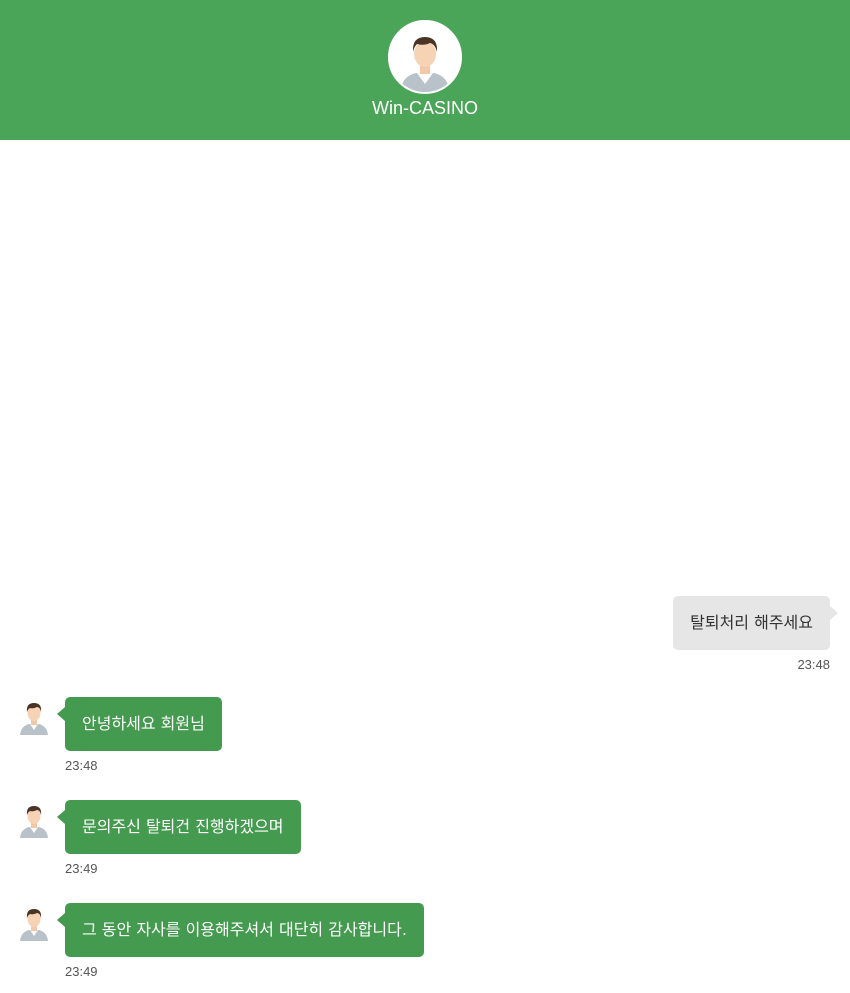 The height and width of the screenshot is (993, 850). I want to click on profile-avatar, so click(425, 57).